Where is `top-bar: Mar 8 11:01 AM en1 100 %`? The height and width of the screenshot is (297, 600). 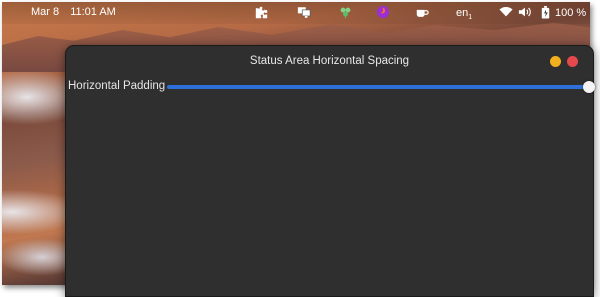 top-bar: Mar 8 11:01 AM en1 100 % is located at coordinates (296, 13).